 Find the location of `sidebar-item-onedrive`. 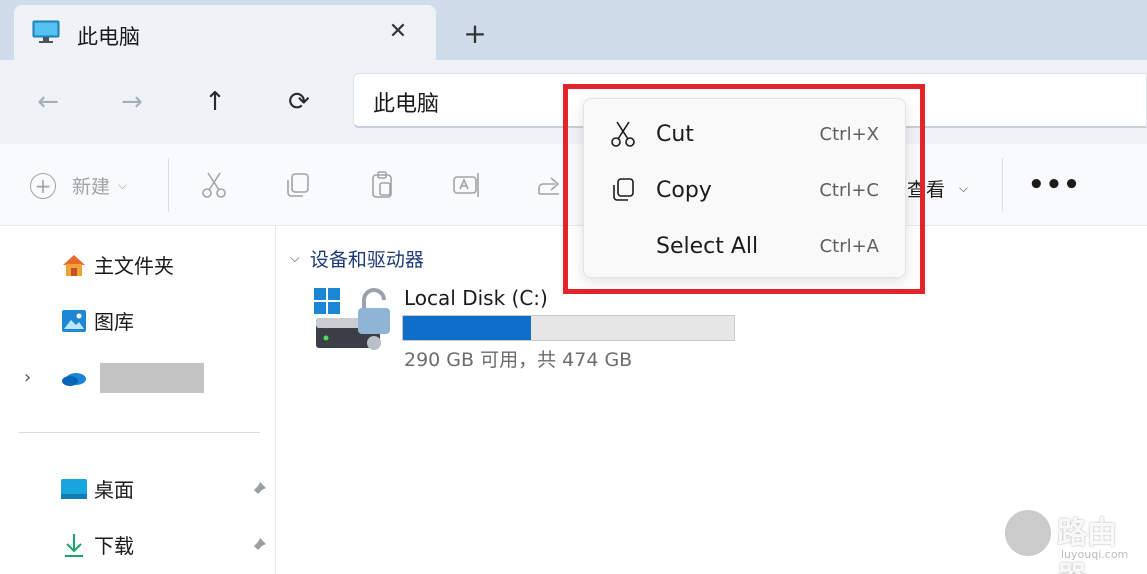

sidebar-item-onedrive is located at coordinates (132, 378).